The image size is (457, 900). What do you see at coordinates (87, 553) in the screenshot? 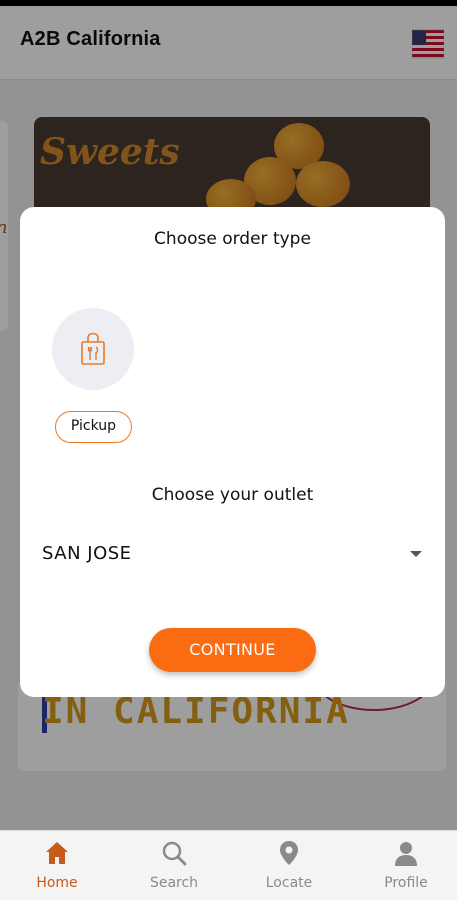
I see `outlet-selected-value: SAN JOSE` at bounding box center [87, 553].